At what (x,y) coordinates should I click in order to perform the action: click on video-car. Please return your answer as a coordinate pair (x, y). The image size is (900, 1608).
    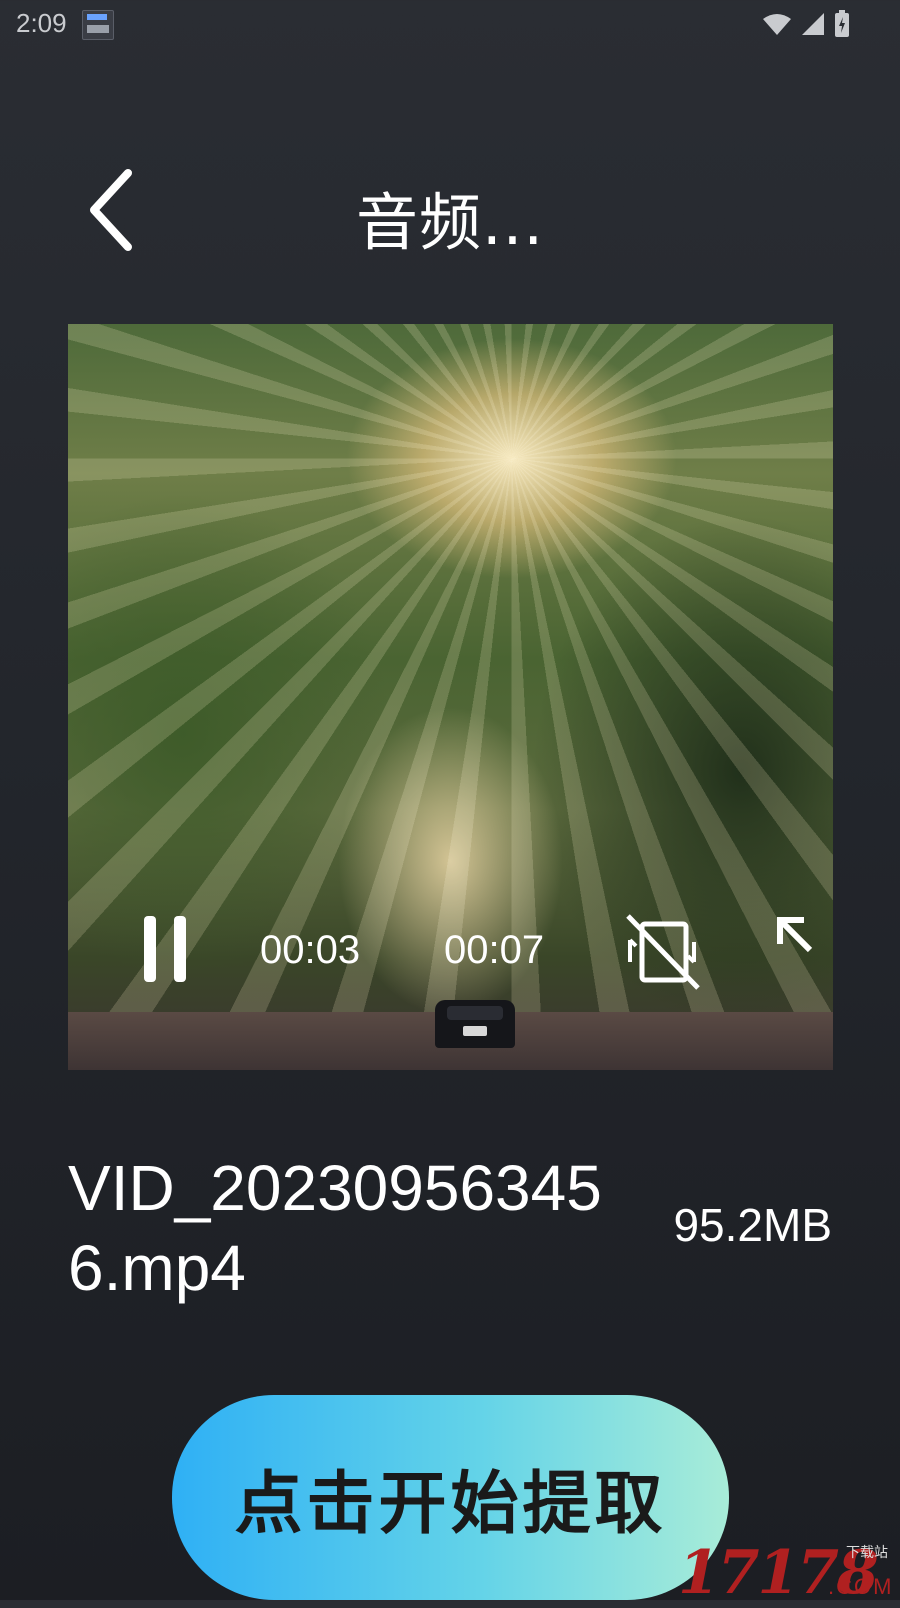
    Looking at the image, I should click on (475, 1024).